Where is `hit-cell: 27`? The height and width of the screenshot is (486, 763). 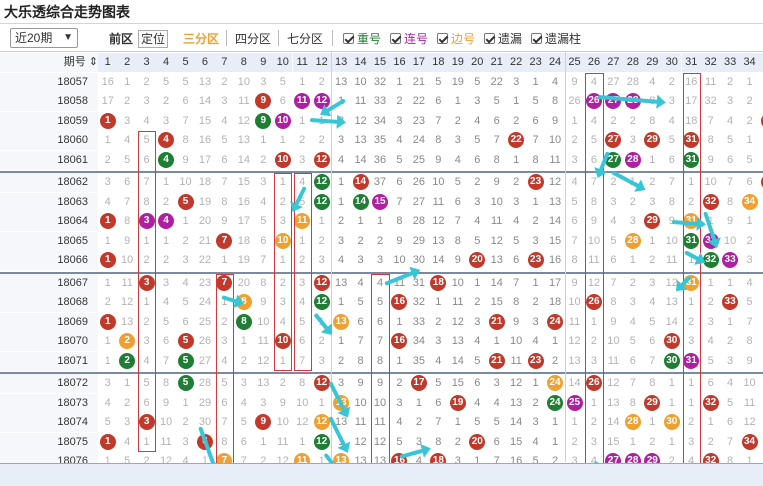
hit-cell: 27 is located at coordinates (613, 140).